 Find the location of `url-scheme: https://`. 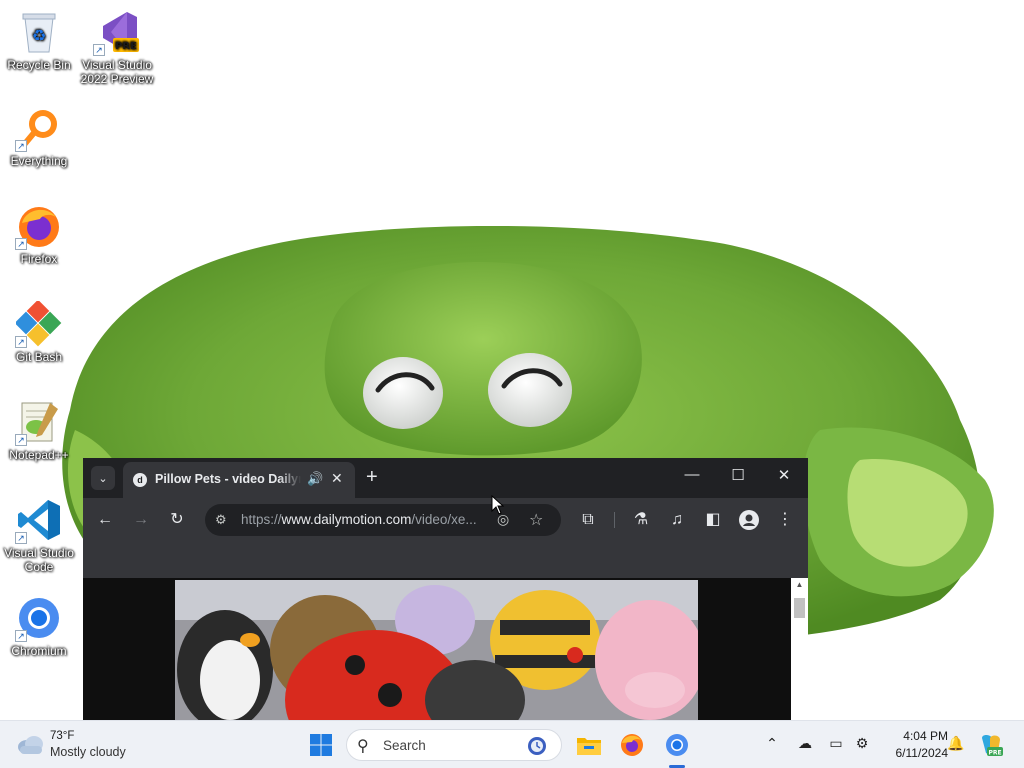

url-scheme: https:// is located at coordinates (261, 519).